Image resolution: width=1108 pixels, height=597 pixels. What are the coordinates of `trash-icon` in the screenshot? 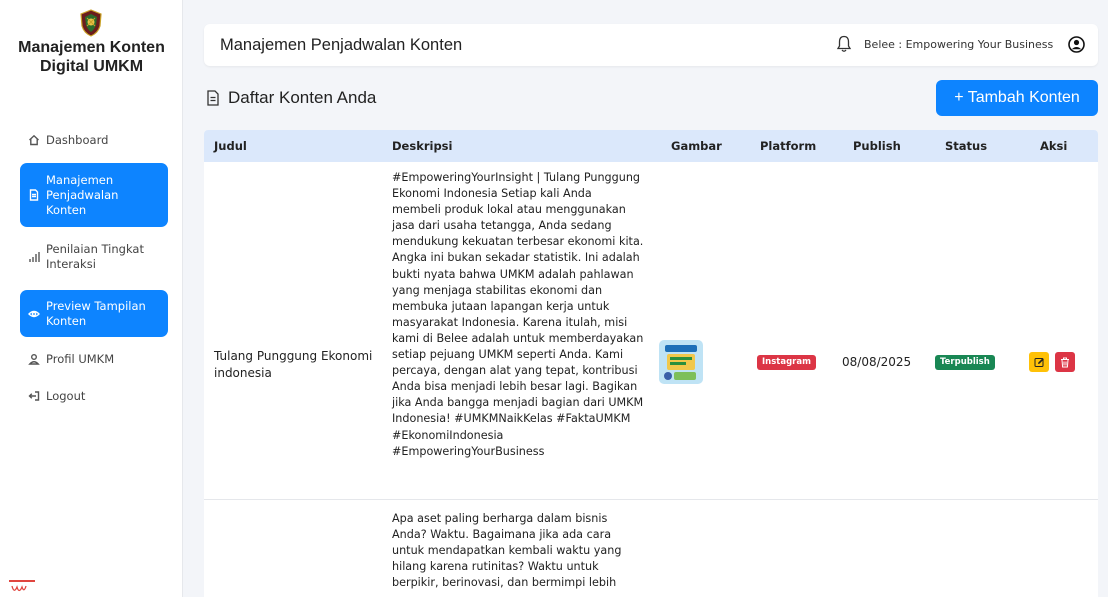 It's located at (1065, 362).